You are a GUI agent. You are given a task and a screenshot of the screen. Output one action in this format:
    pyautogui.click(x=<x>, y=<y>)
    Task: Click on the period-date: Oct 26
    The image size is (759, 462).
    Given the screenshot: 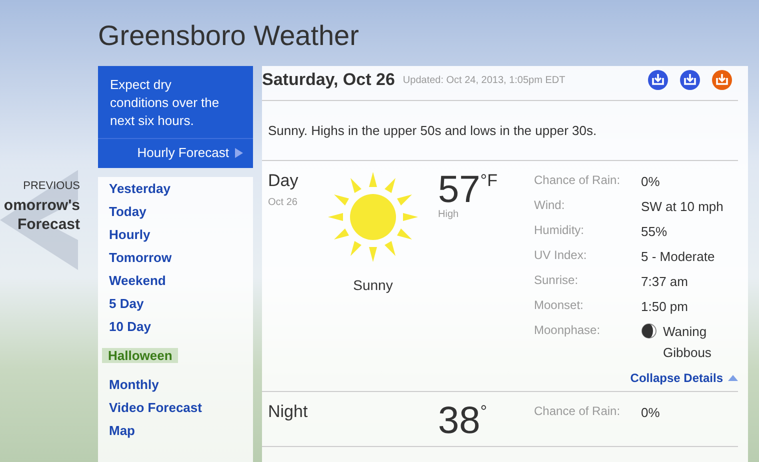 What is the action you would take?
    pyautogui.click(x=283, y=202)
    